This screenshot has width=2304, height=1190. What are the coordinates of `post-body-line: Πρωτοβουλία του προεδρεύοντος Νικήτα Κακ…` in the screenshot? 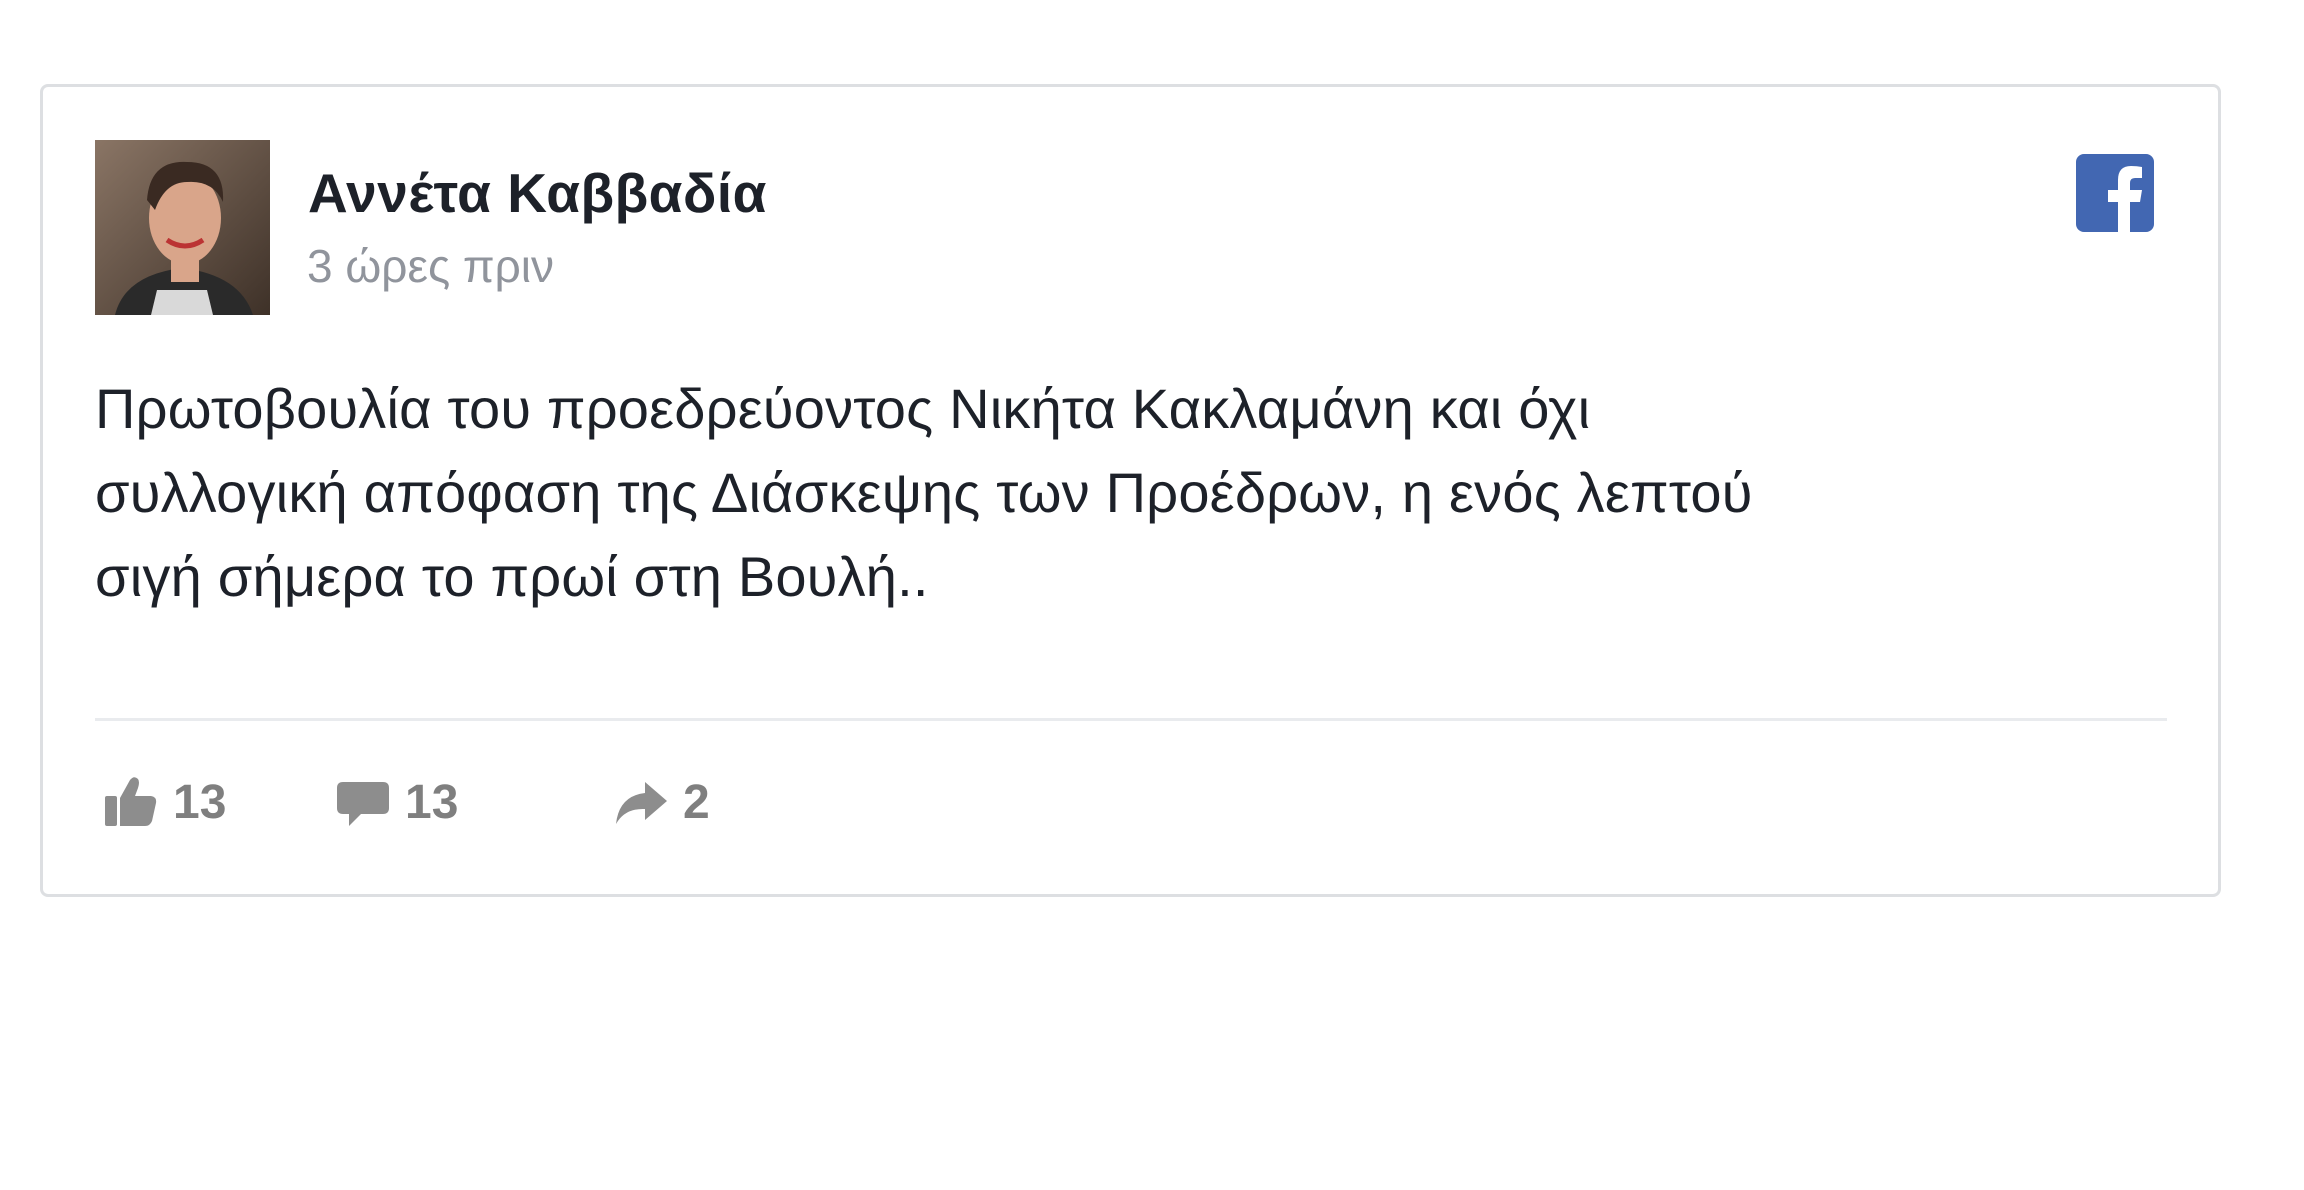 It's located at (843, 408).